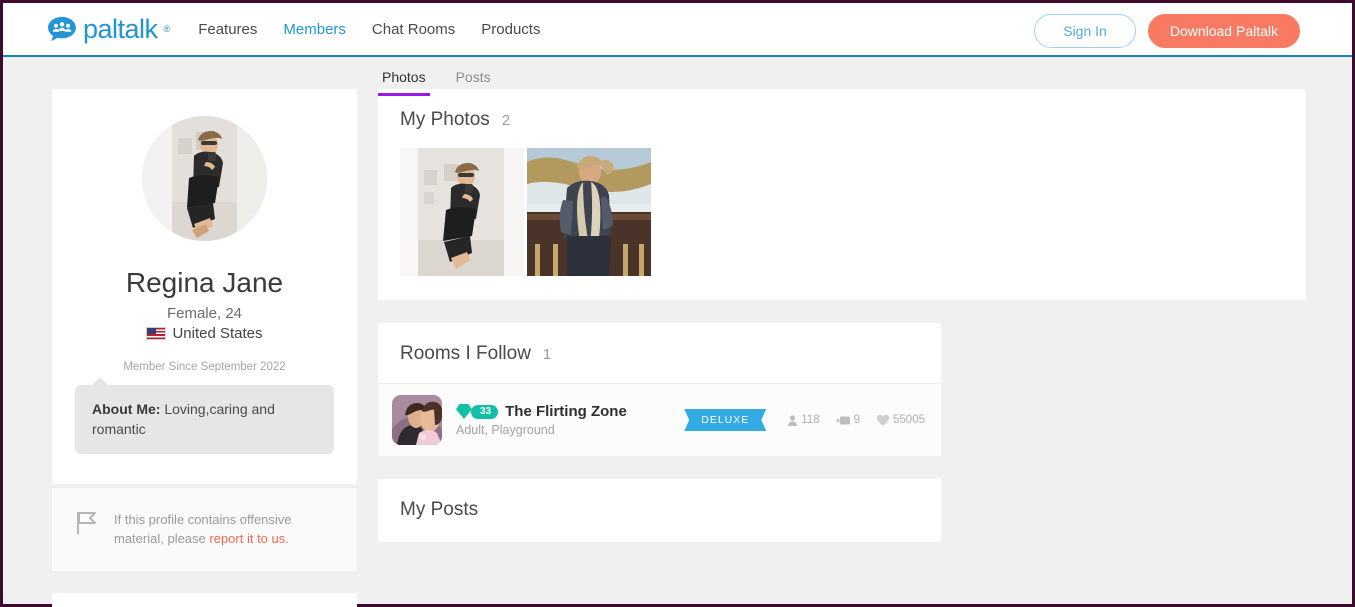 The width and height of the screenshot is (1355, 607). I want to click on about-me-container: About Me: Loving,caring and romantic, so click(204, 428).